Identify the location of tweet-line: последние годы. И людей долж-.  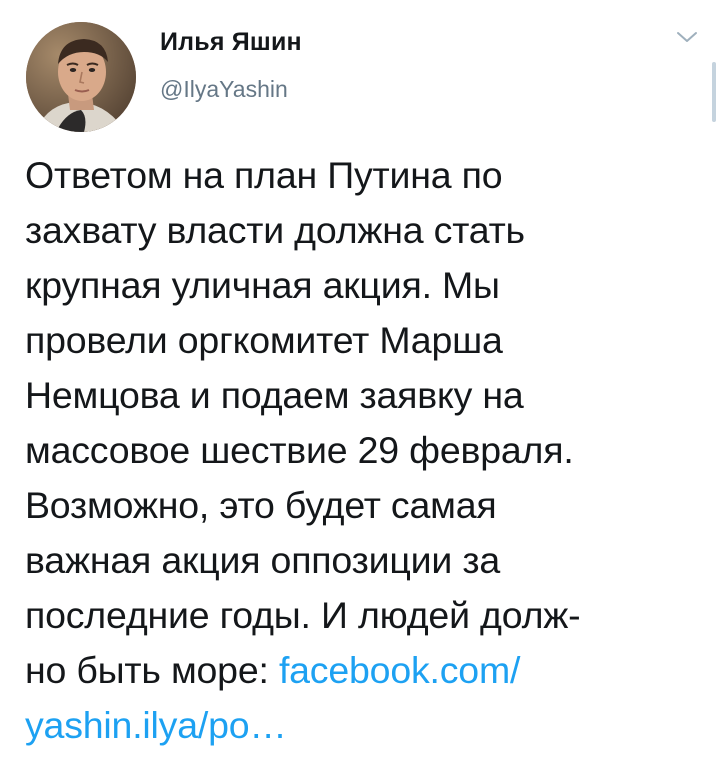
(303, 615).